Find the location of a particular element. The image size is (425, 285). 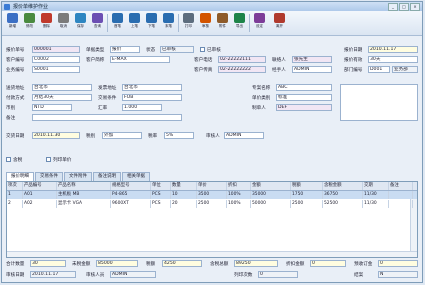

doc-type-field: 报价 is located at coordinates (125, 49).